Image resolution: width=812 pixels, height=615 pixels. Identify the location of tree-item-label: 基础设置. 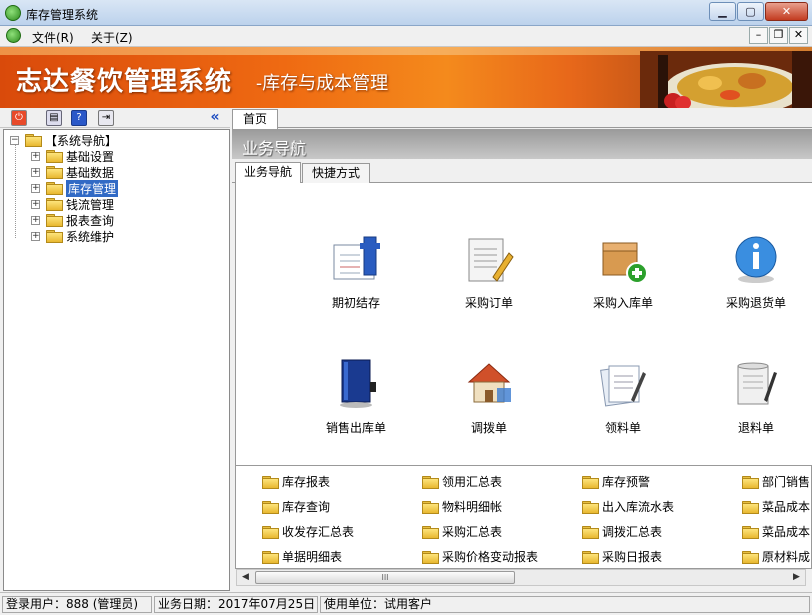
(90, 156).